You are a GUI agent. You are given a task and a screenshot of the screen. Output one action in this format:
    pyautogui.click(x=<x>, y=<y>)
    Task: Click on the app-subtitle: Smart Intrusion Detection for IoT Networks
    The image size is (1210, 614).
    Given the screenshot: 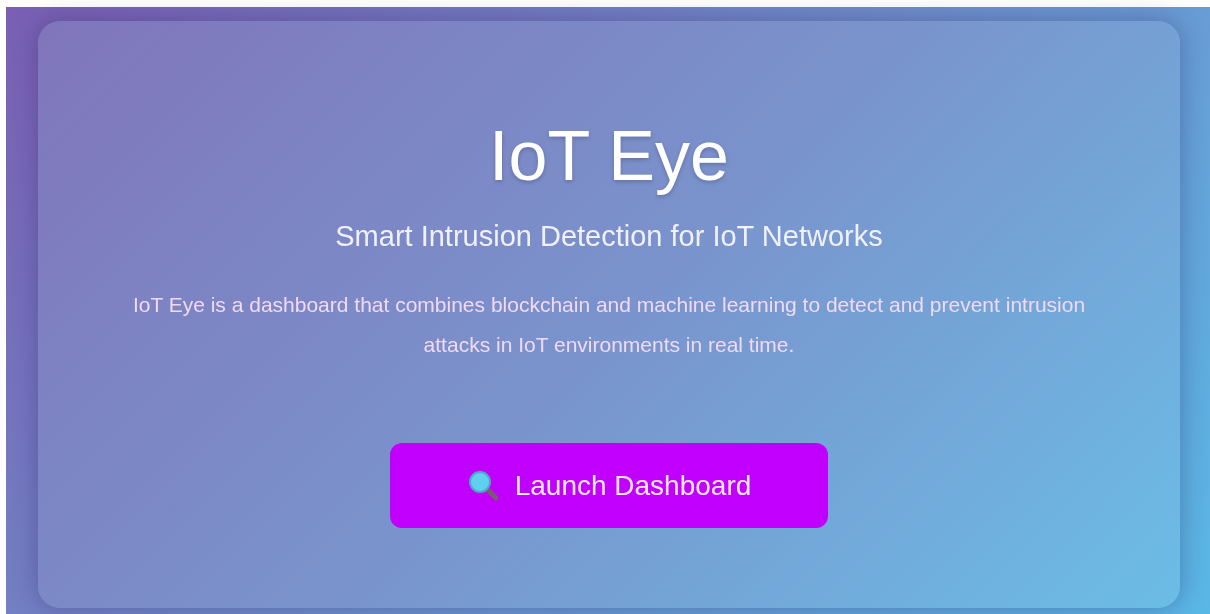 What is the action you would take?
    pyautogui.click(x=609, y=236)
    